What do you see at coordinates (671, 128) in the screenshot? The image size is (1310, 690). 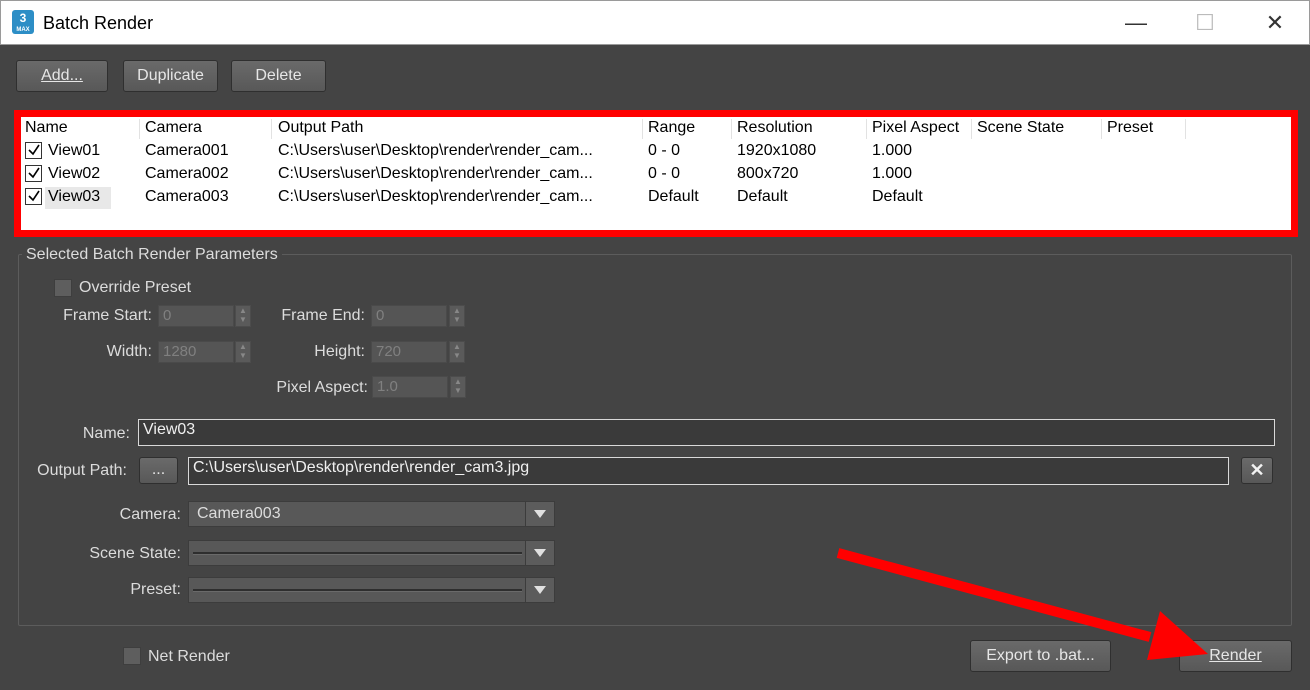 I see `column-header-range: Range` at bounding box center [671, 128].